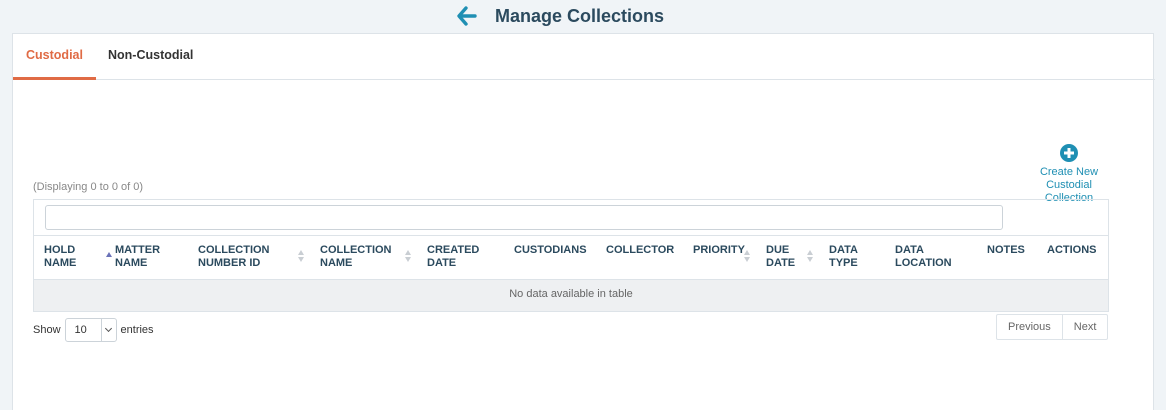 This screenshot has width=1166, height=410. Describe the element at coordinates (584, 57) in the screenshot. I see `tab-bar: Custodial Non-Custodial` at that location.